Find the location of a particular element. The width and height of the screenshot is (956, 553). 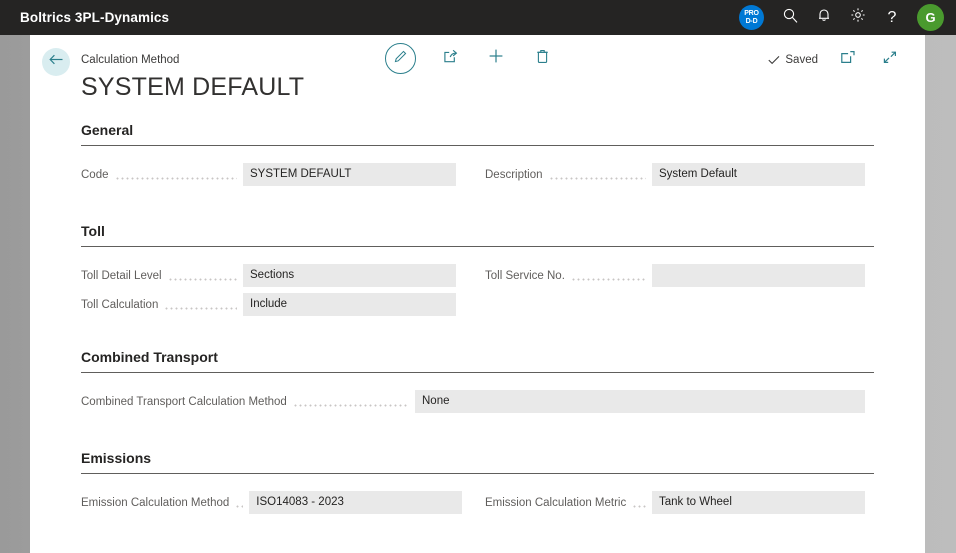

trash-icon is located at coordinates (542, 58).